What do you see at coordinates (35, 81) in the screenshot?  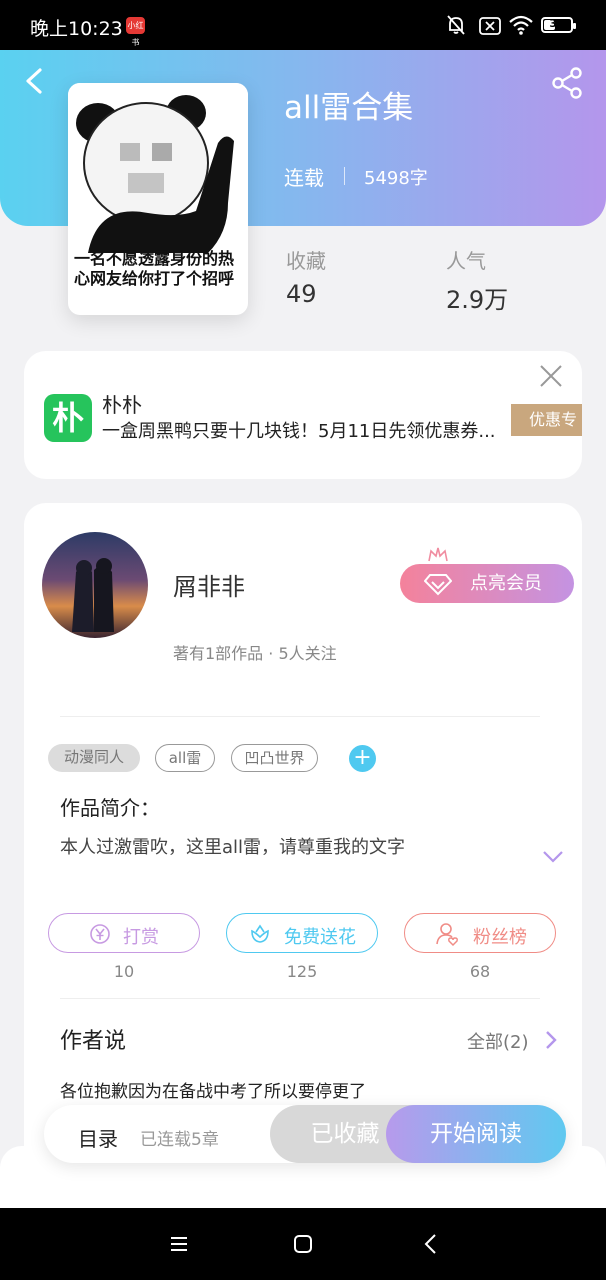 I see `back-arrow-icon` at bounding box center [35, 81].